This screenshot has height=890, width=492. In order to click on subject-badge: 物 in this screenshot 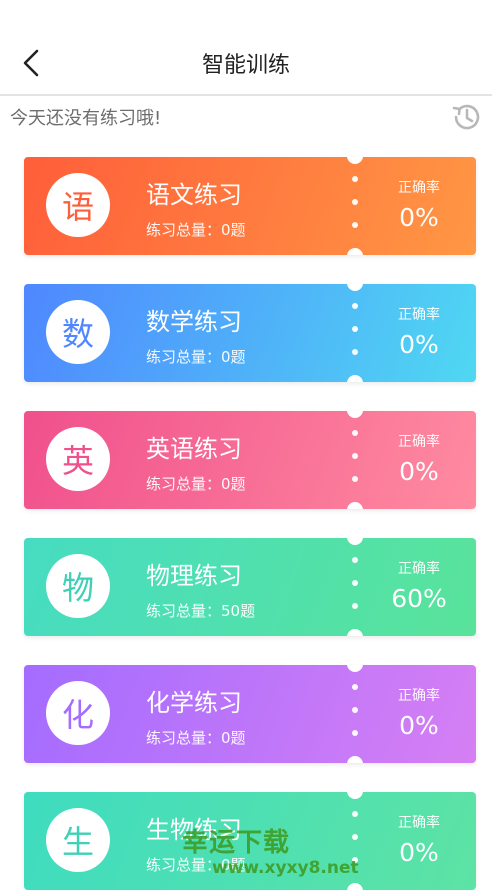, I will do `click(78, 586)`.